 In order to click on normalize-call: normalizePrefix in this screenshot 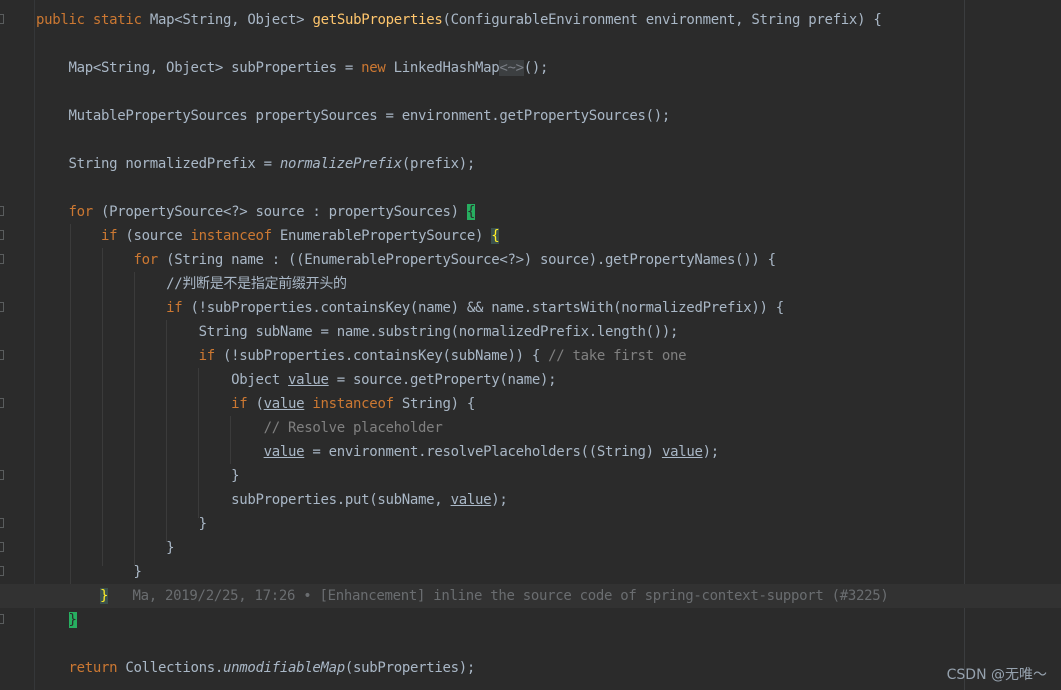, I will do `click(340, 164)`.